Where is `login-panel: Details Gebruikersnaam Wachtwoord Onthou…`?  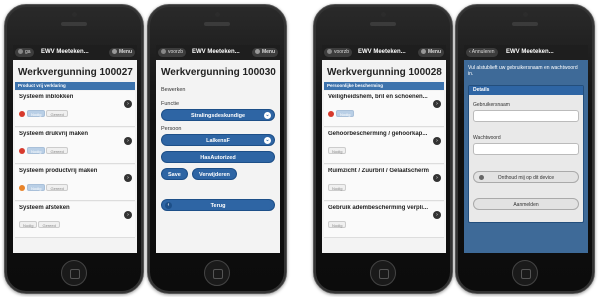 login-panel: Details Gebruikersnaam Wachtwoord Onthou… is located at coordinates (526, 154).